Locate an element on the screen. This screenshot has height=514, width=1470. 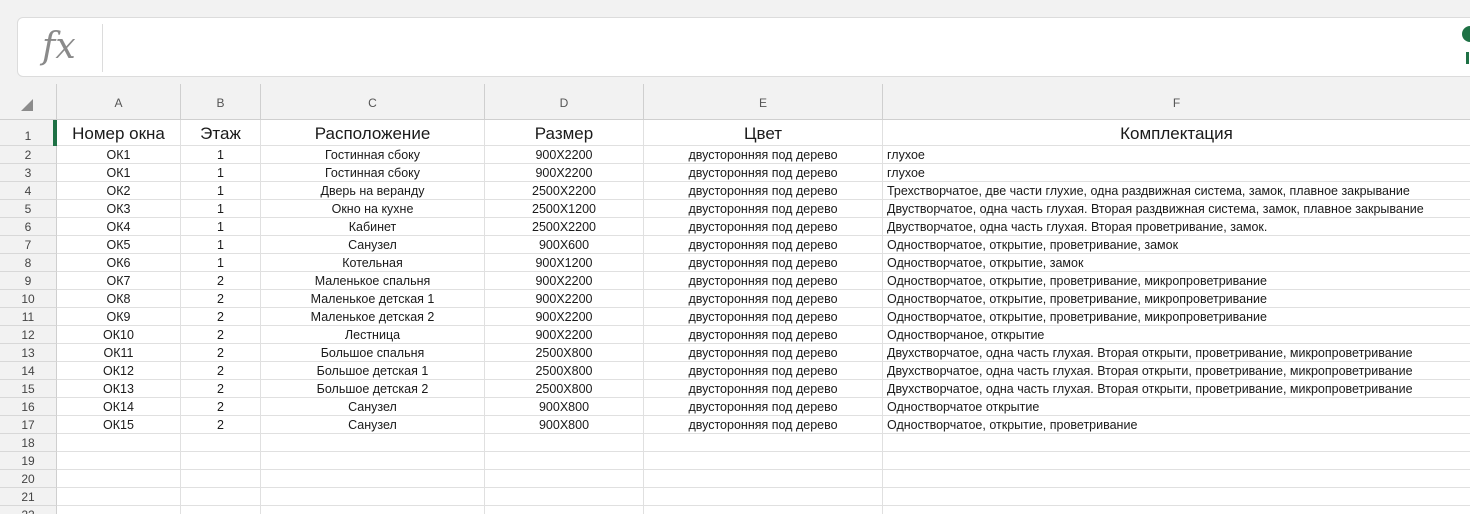
table-cell: Одностворчатое, открытие, замок is located at coordinates (1176, 263).